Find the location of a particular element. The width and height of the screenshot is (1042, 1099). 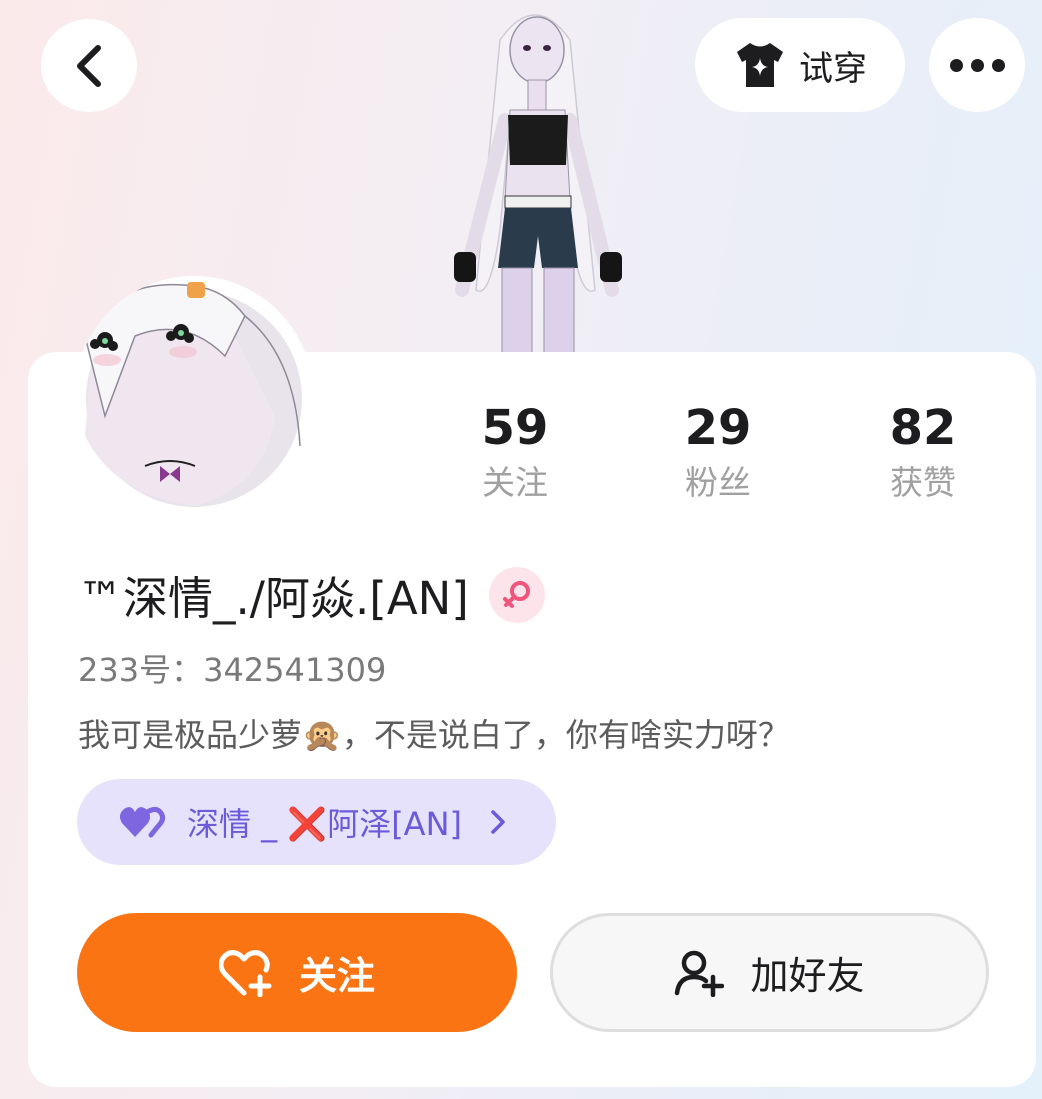

cp-relationship-tag: 深情 _ ❌阿泽[AN] is located at coordinates (316, 822).